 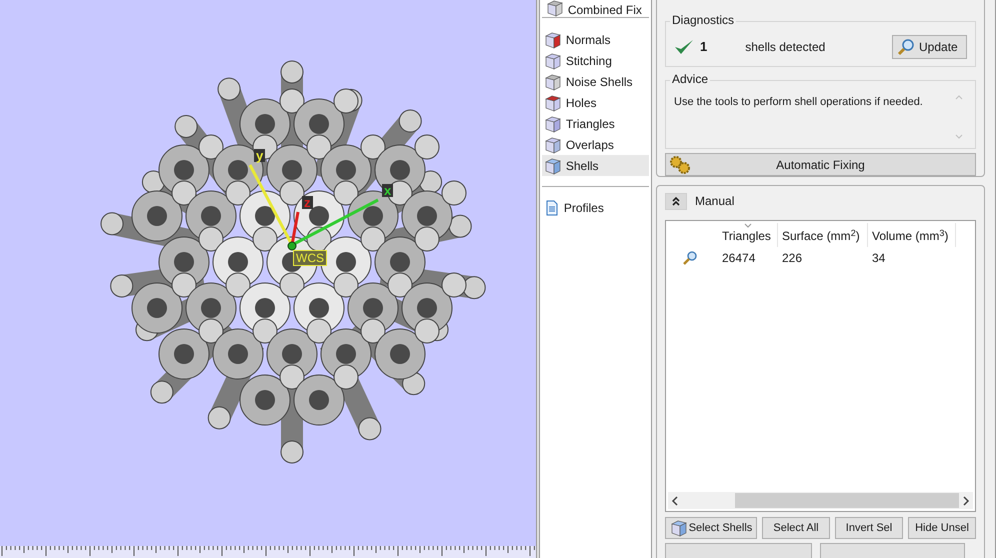 I want to click on column-header: Triangles, so click(x=748, y=235).